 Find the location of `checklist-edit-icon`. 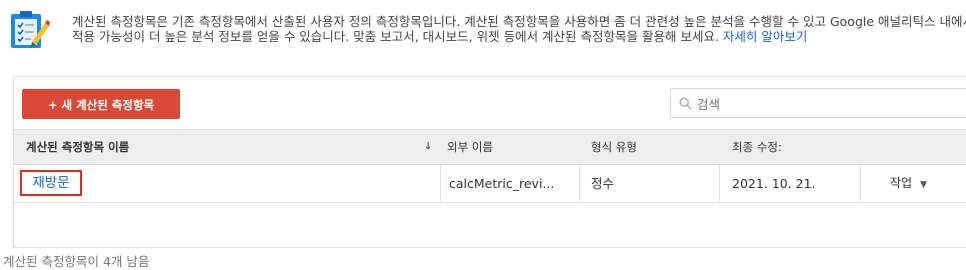

checklist-edit-icon is located at coordinates (30, 31).